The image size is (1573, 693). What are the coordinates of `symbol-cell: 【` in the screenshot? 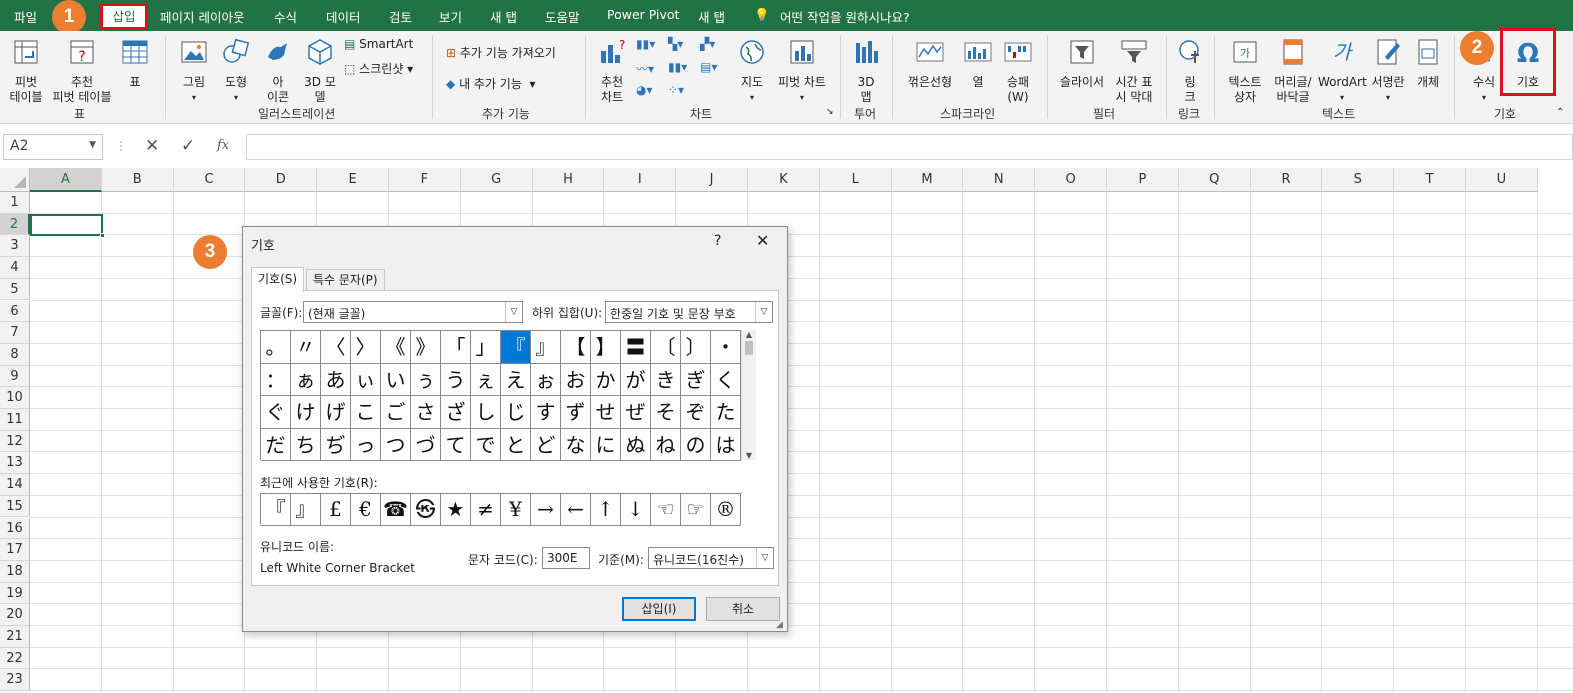 It's located at (576, 347).